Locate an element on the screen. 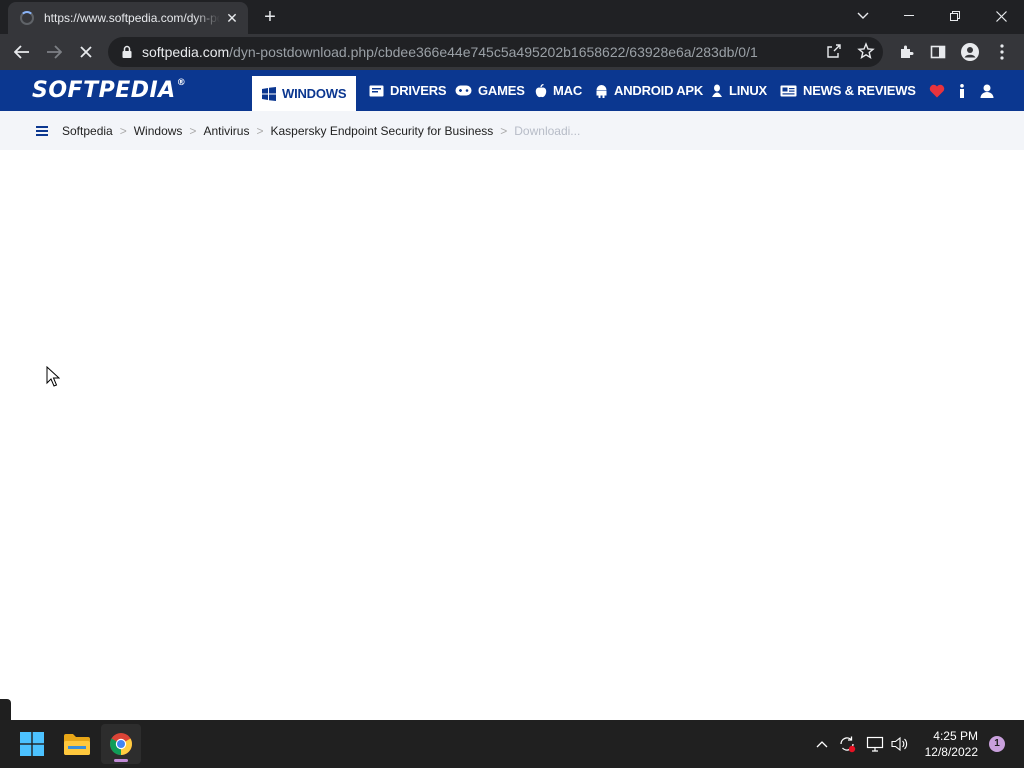 The width and height of the screenshot is (1024, 768). info-icon is located at coordinates (962, 90).